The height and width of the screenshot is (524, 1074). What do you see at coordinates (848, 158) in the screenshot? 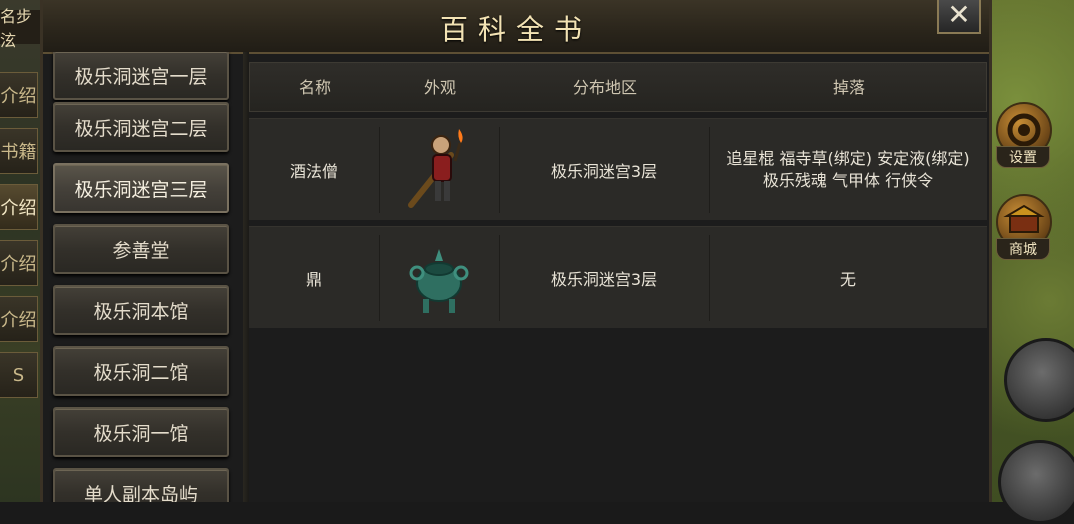
I see `drops-line: 追星棍 福寺草(绑定) 安定液(绑定)` at bounding box center [848, 158].